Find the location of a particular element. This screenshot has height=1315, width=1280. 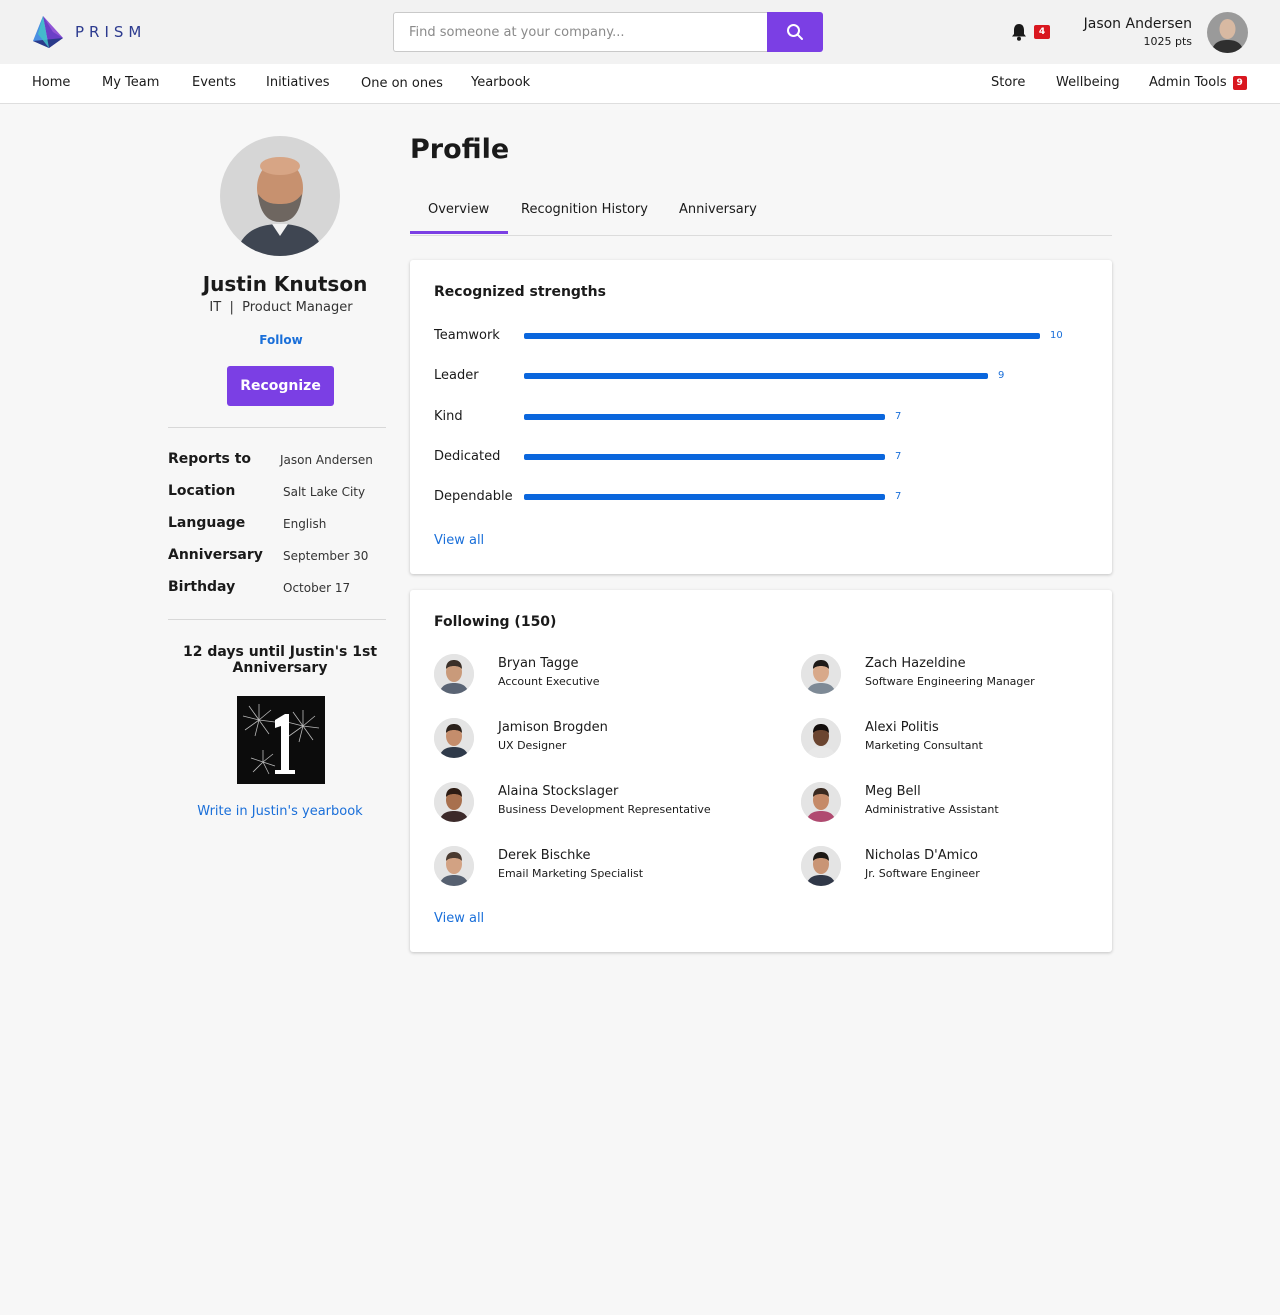

strength-label: Leader is located at coordinates (456, 376).